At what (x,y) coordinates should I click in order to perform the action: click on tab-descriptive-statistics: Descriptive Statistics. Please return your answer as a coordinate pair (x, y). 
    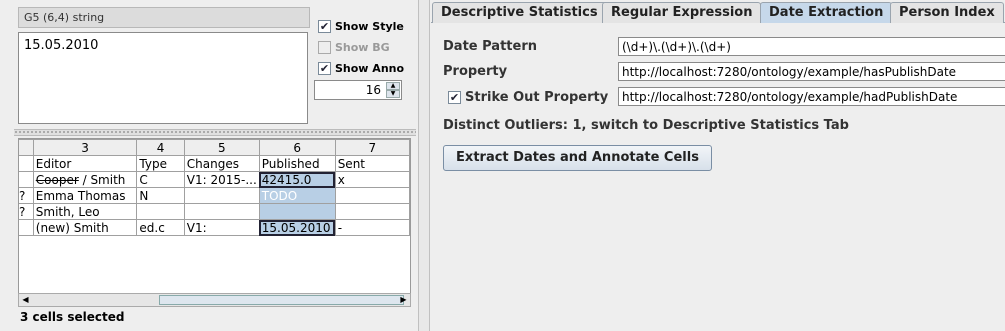
    Looking at the image, I should click on (519, 12).